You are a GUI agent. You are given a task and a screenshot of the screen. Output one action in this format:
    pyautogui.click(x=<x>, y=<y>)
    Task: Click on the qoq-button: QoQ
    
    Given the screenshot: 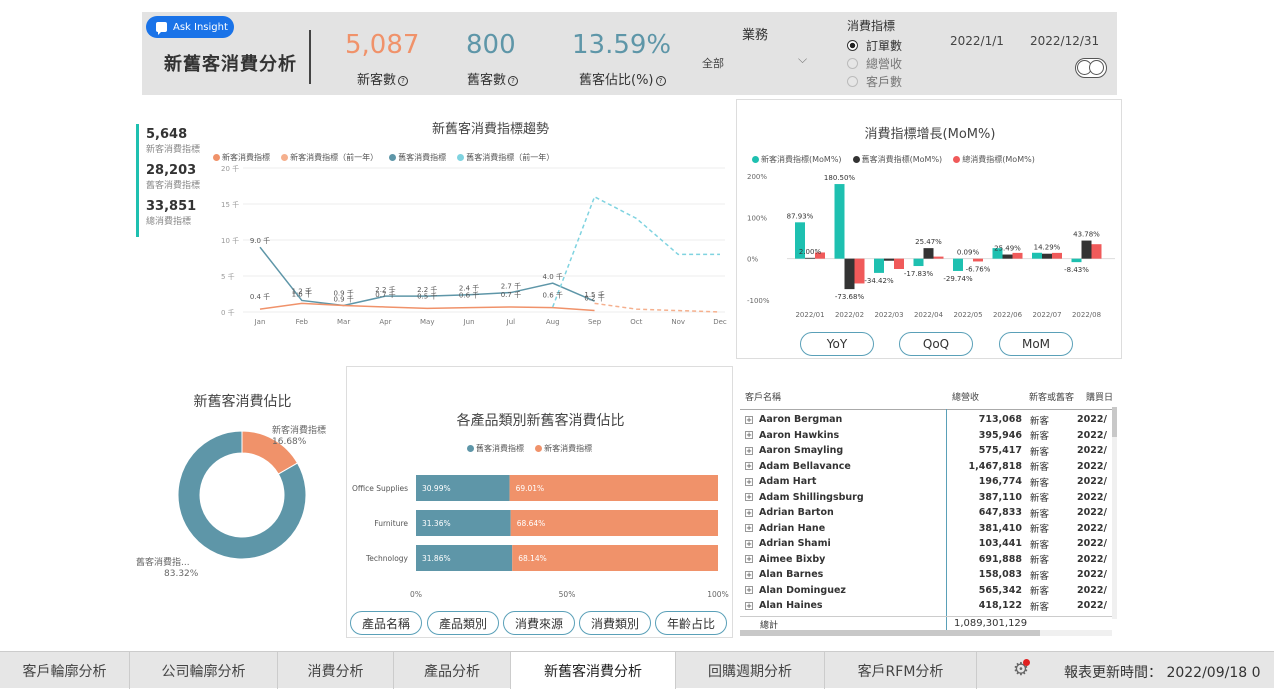 What is the action you would take?
    pyautogui.click(x=936, y=344)
    